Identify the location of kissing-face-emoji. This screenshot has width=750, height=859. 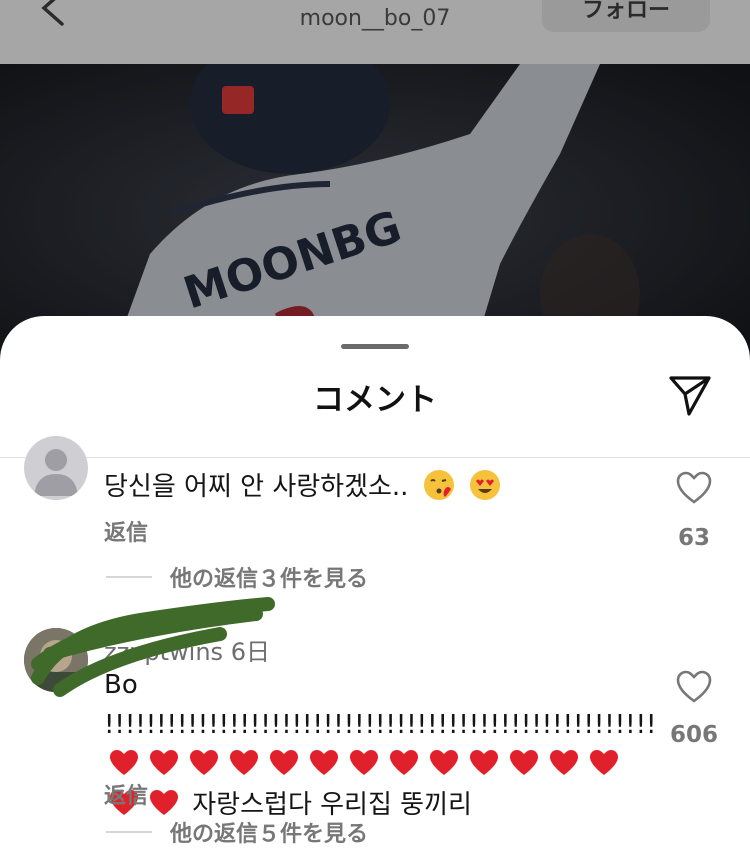
(438, 485).